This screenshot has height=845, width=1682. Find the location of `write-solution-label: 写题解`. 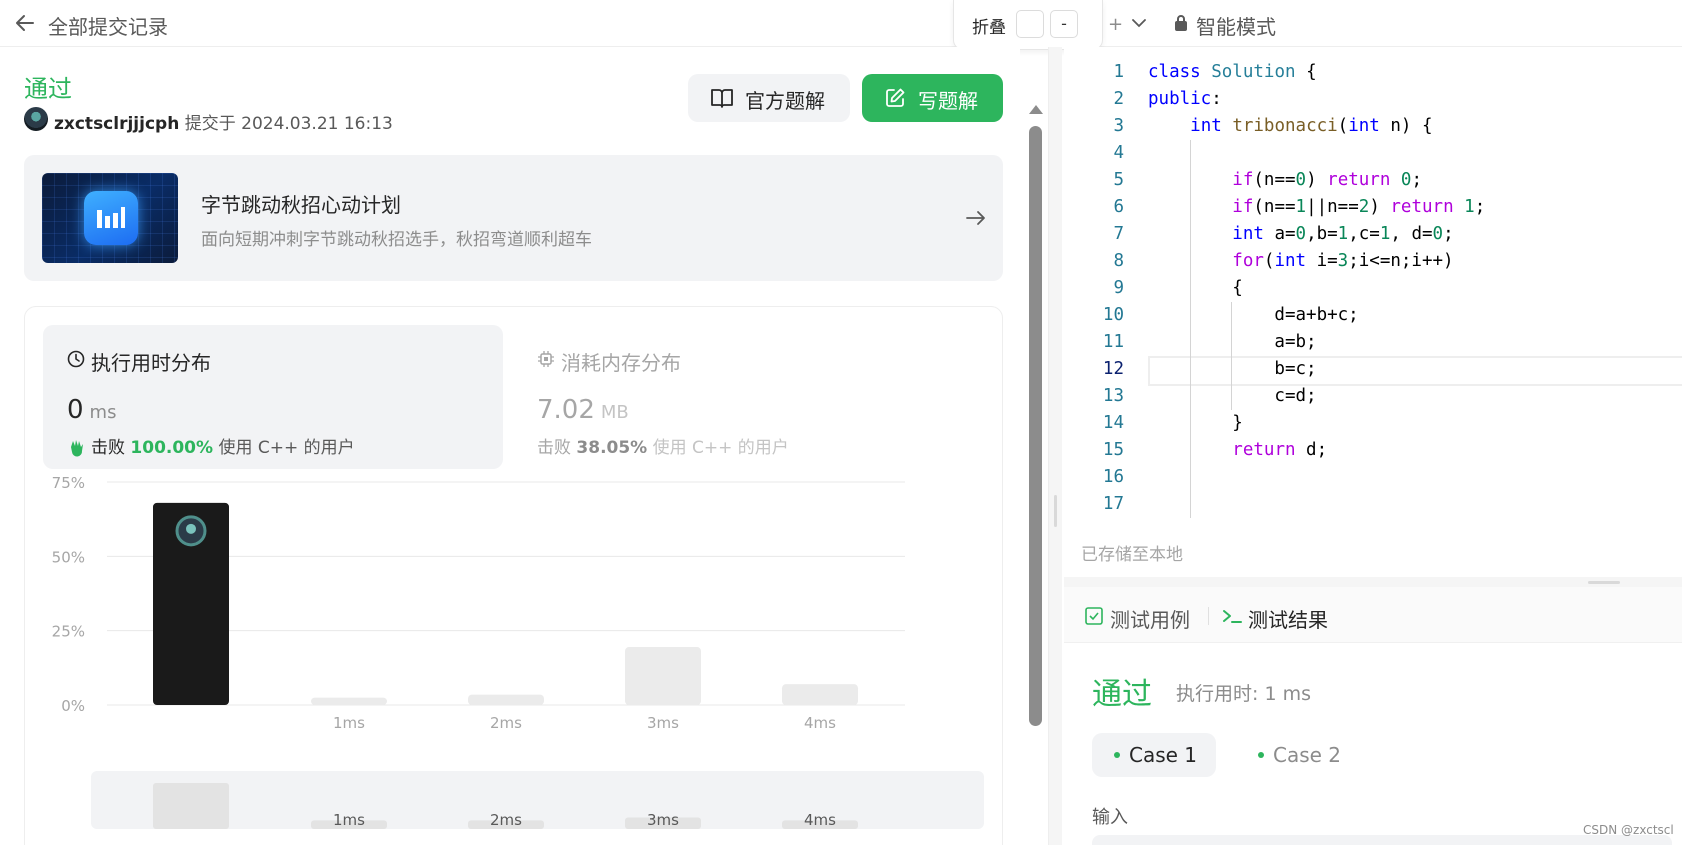

write-solution-label: 写题解 is located at coordinates (948, 101).